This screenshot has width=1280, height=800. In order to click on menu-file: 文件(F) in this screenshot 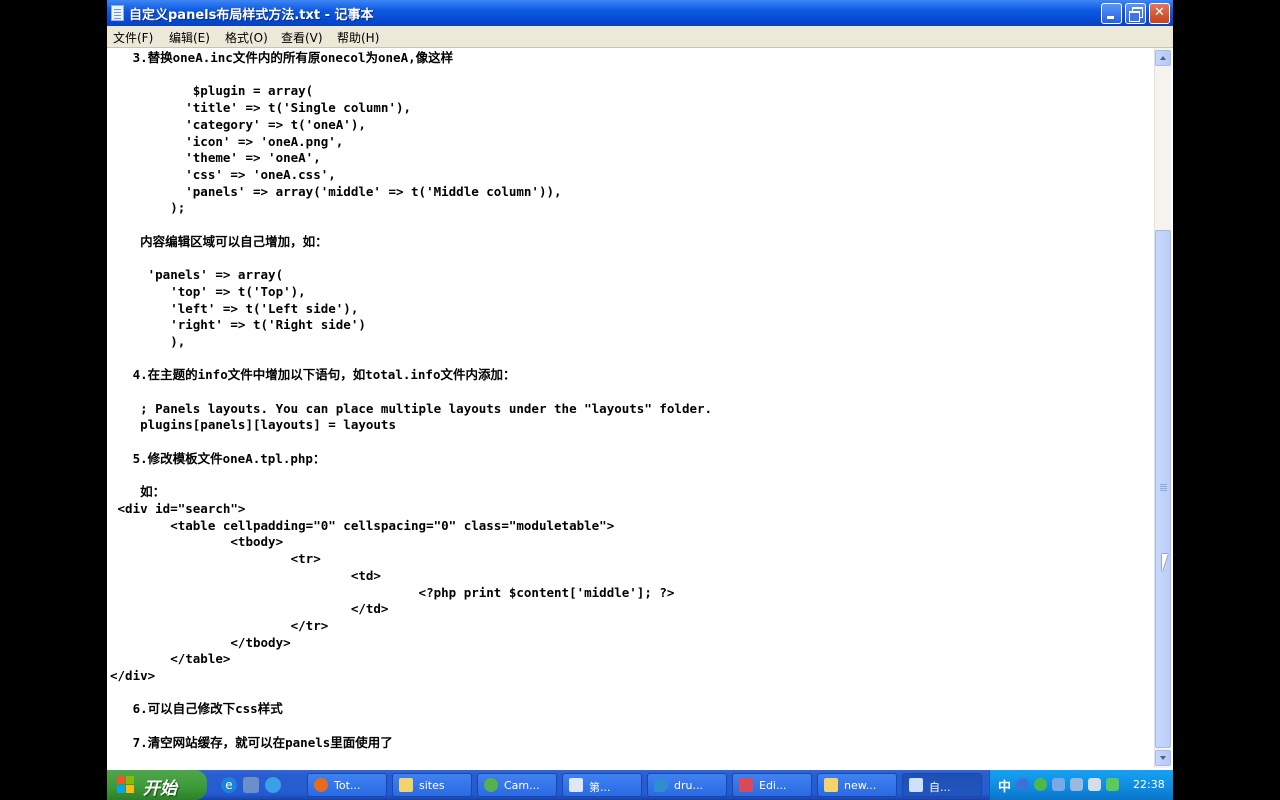, I will do `click(133, 37)`.